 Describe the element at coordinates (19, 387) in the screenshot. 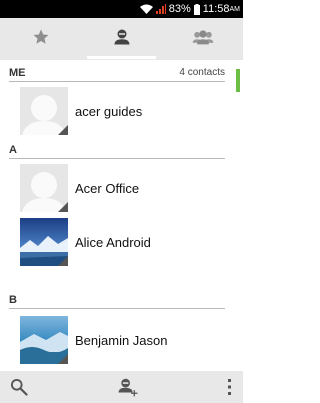

I see `search-icon` at that location.